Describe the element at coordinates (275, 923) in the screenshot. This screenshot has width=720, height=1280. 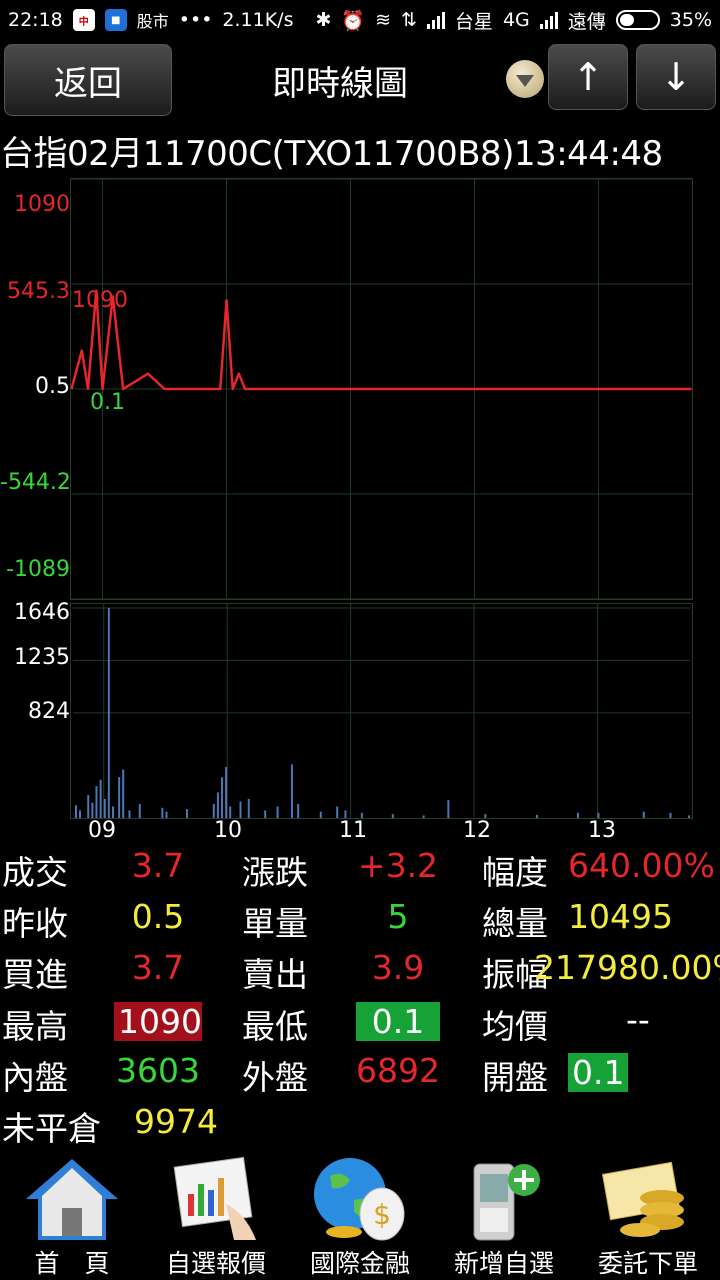
I see `stat-label: 單量` at that location.